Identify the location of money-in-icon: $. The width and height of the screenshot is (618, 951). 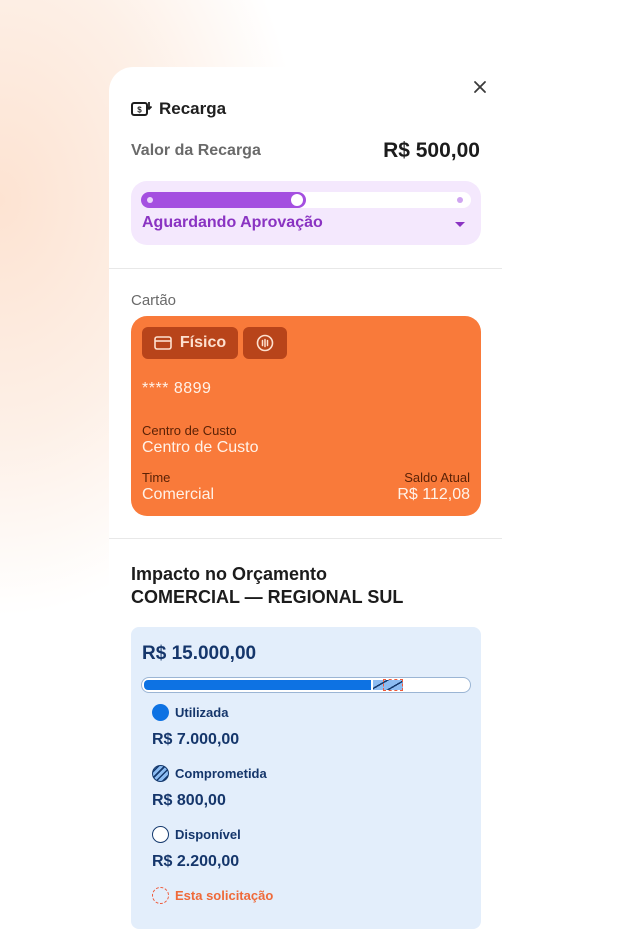
(141, 109).